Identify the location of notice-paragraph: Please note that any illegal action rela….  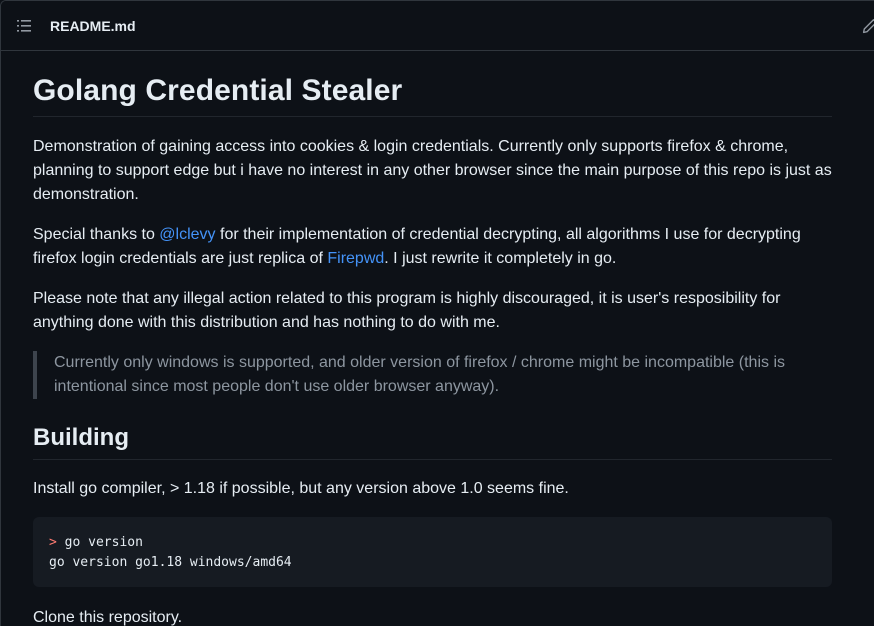
(407, 310).